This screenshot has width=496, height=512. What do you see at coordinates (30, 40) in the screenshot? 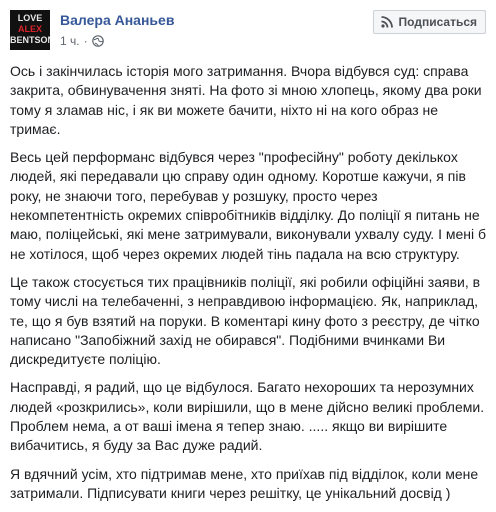
I see `avatar-text-line: BENTSON` at bounding box center [30, 40].